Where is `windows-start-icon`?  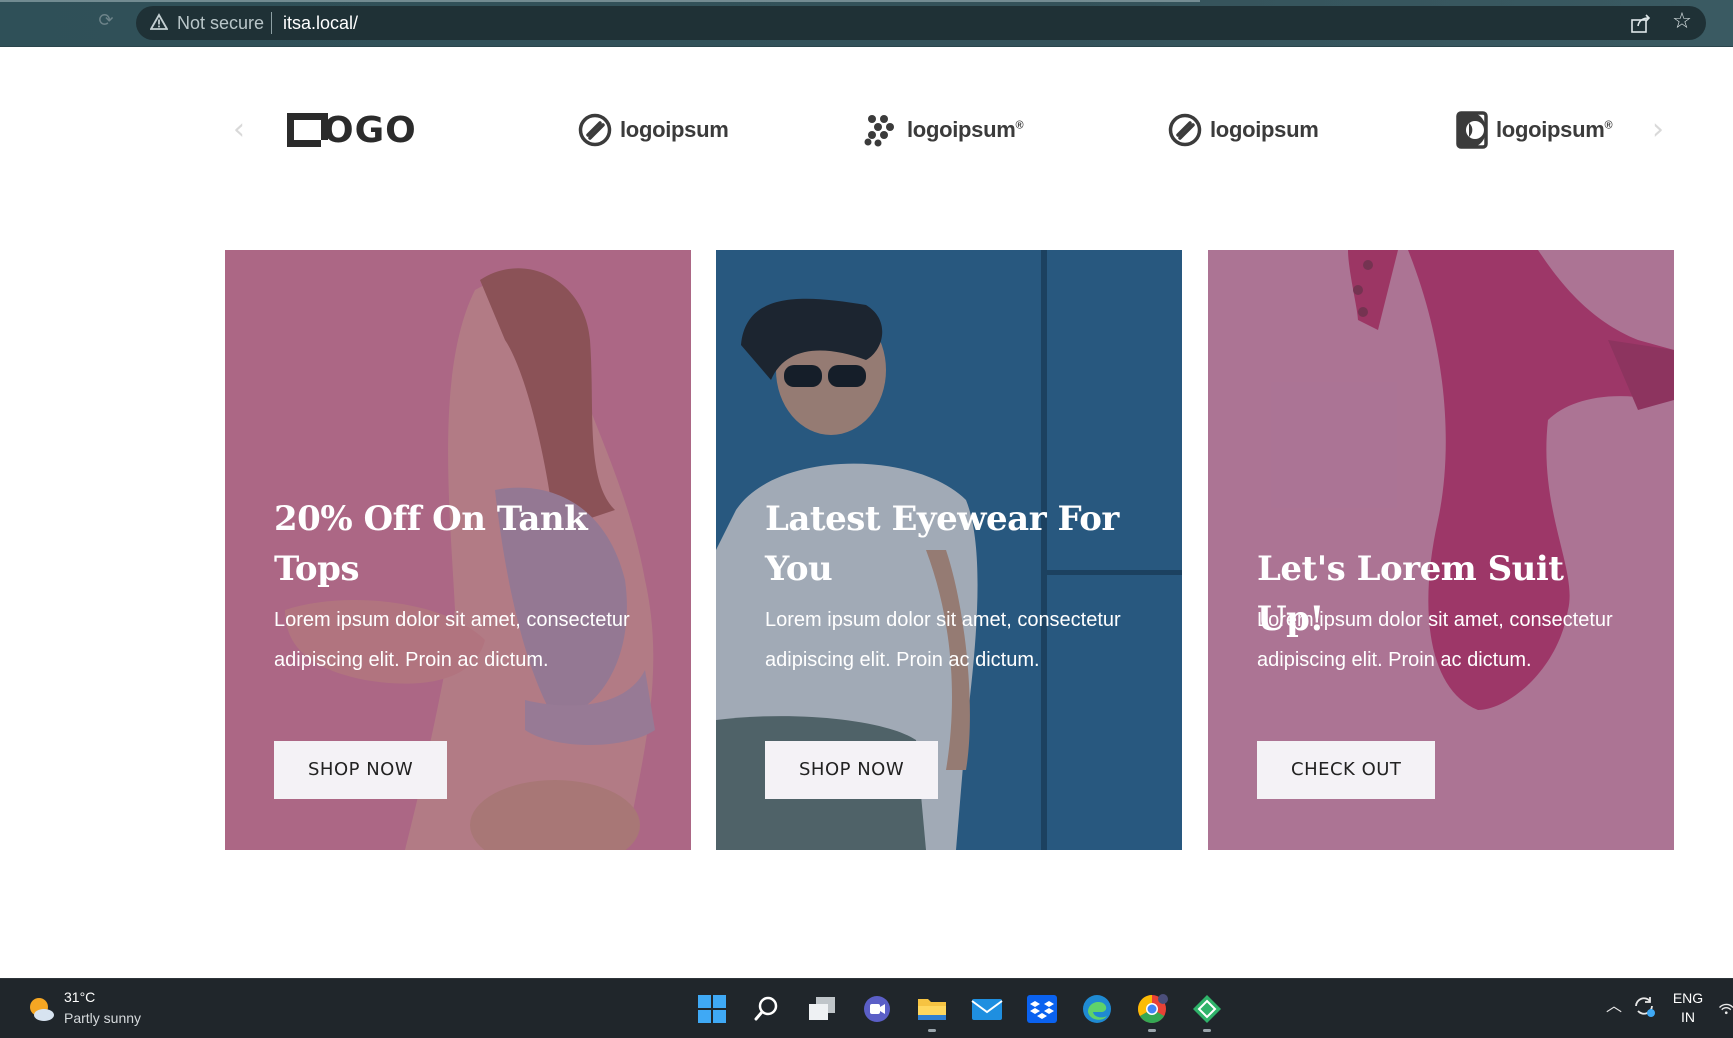 windows-start-icon is located at coordinates (712, 1009).